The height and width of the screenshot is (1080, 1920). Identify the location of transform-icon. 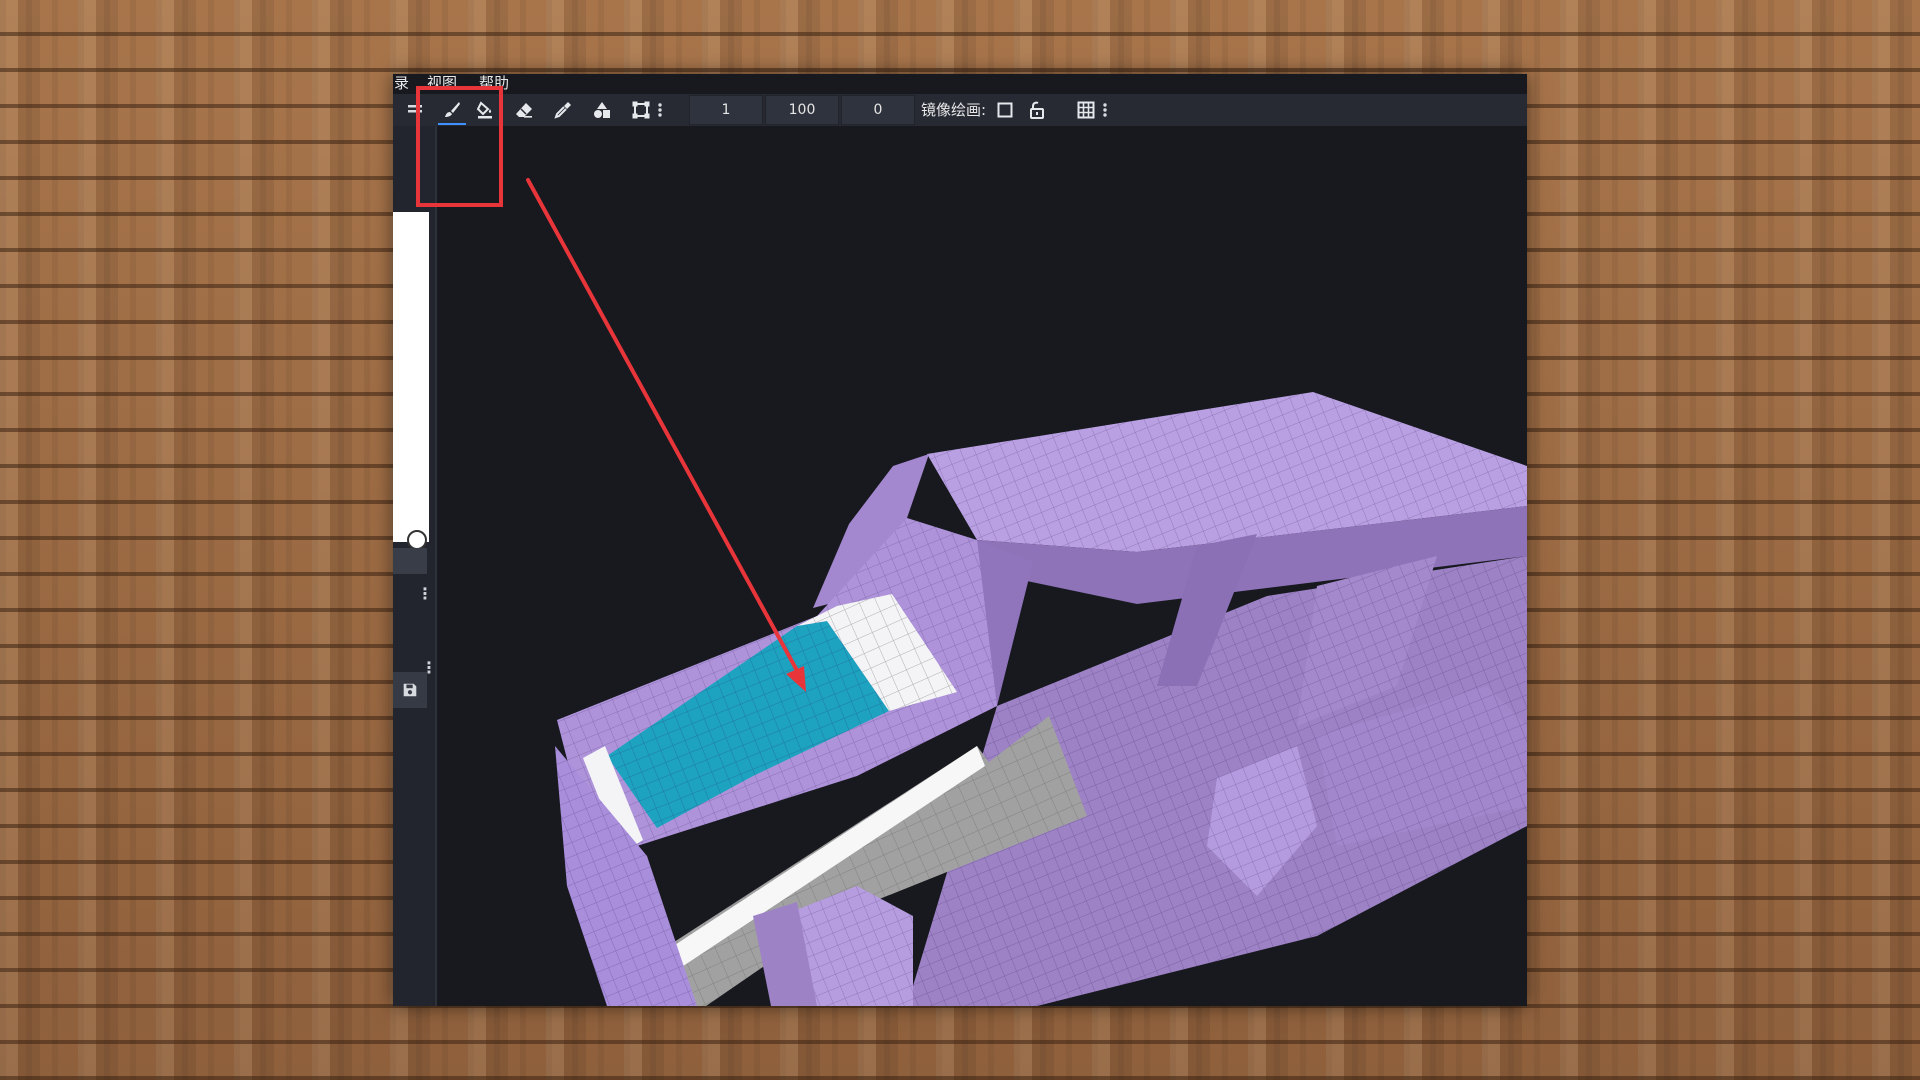
(641, 110).